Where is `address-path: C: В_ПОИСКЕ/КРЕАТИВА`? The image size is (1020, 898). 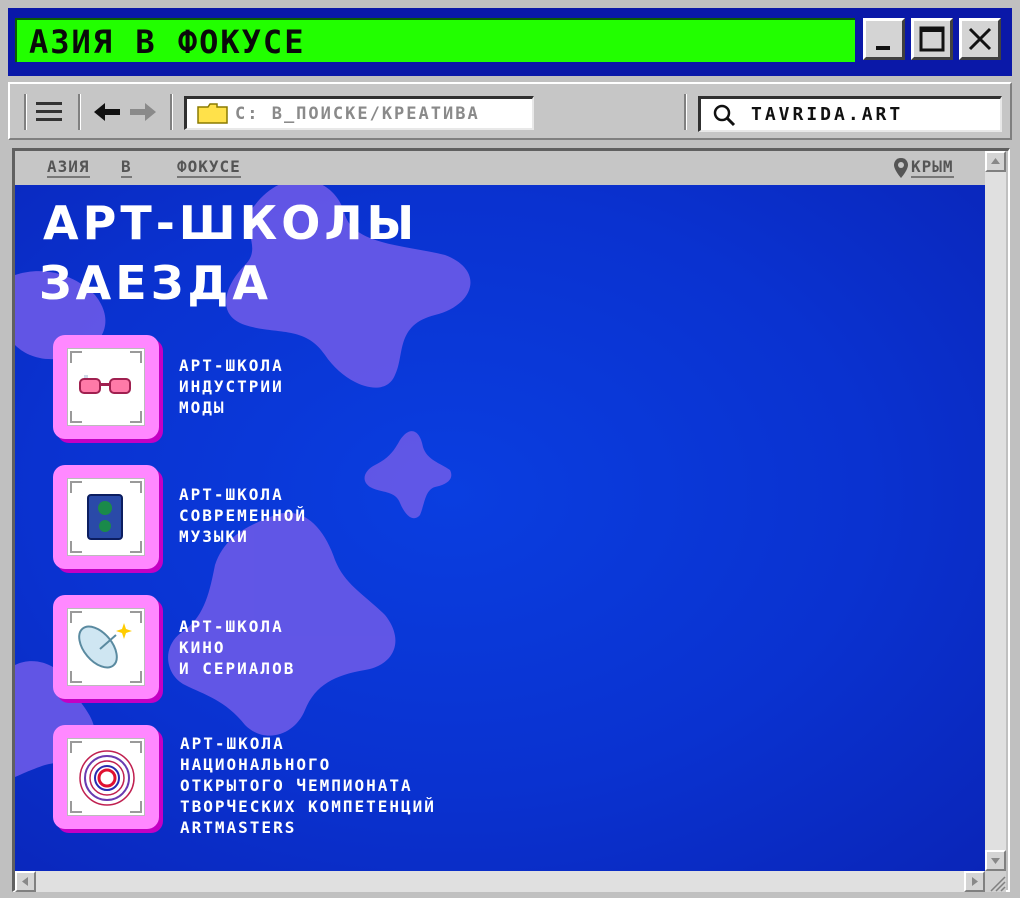 address-path: C: В_ПОИСКЕ/КРЕАТИВА is located at coordinates (357, 114).